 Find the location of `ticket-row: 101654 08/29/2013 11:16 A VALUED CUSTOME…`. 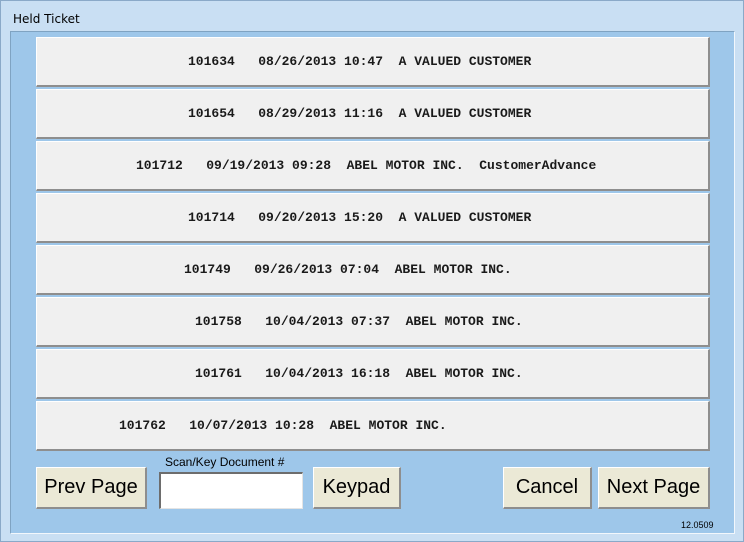

ticket-row: 101654 08/29/2013 11:16 A VALUED CUSTOME… is located at coordinates (373, 114).